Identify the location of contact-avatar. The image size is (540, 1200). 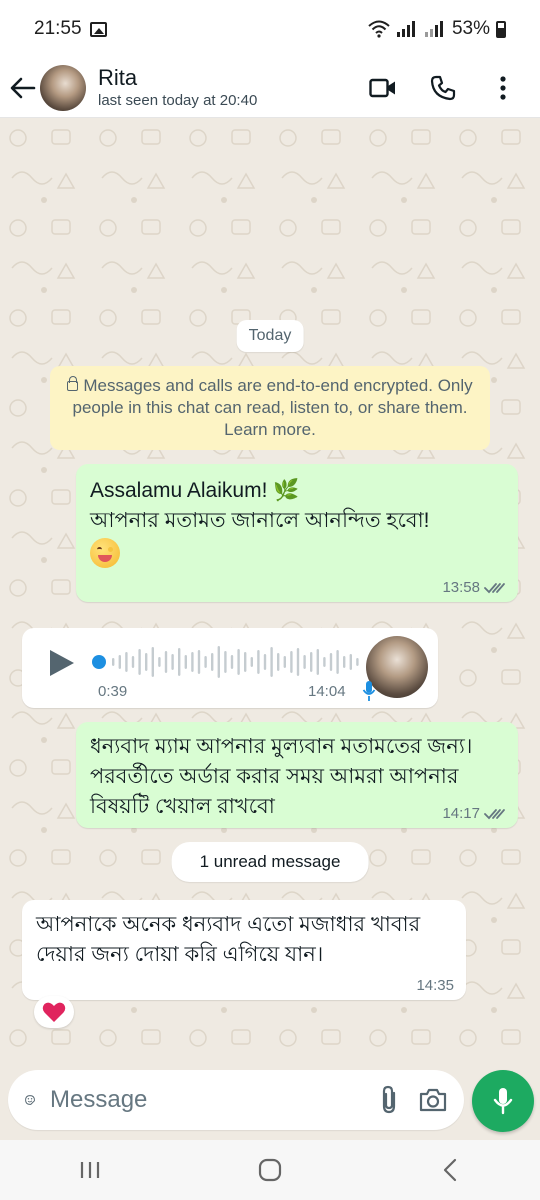
(63, 87).